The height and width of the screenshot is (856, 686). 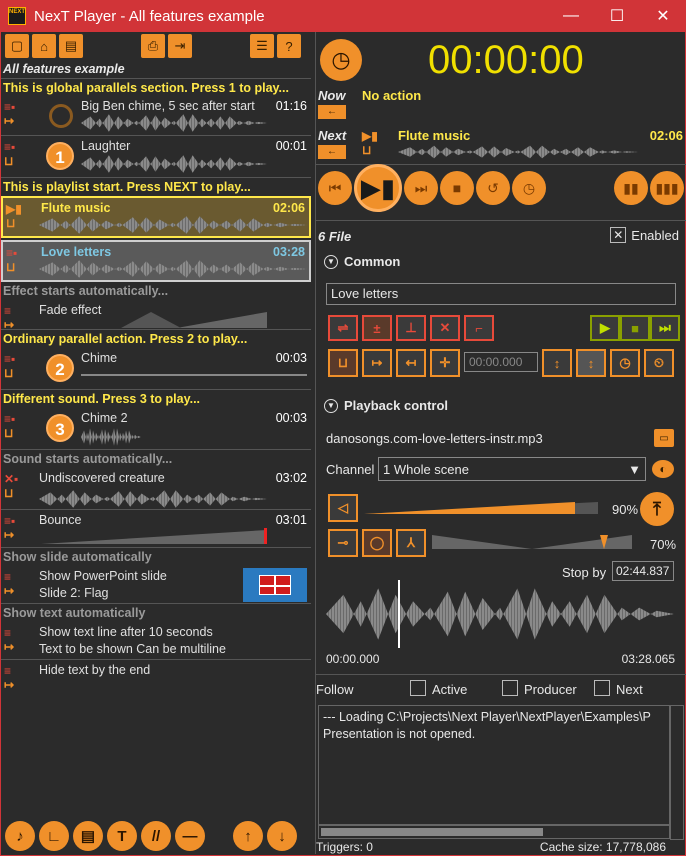 I want to click on trigger-icon: ≡▪, so click(x=10, y=147).